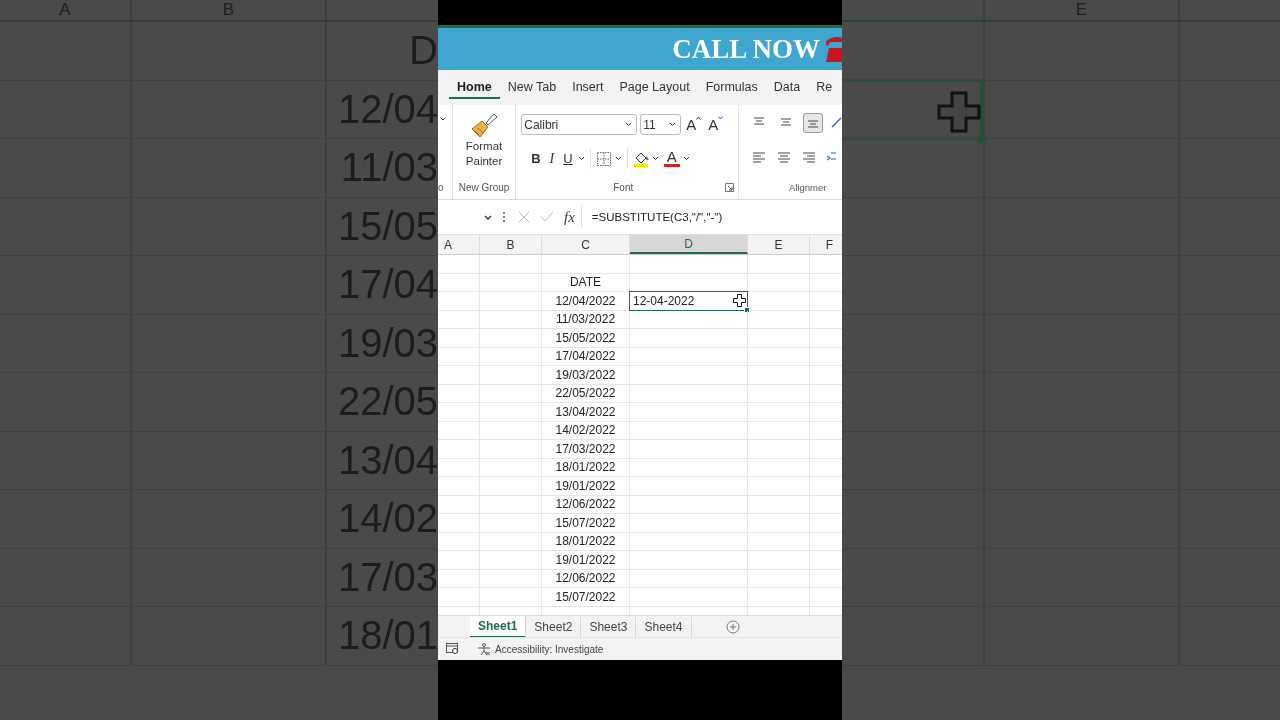  I want to click on table-cell: DATE, so click(585, 282).